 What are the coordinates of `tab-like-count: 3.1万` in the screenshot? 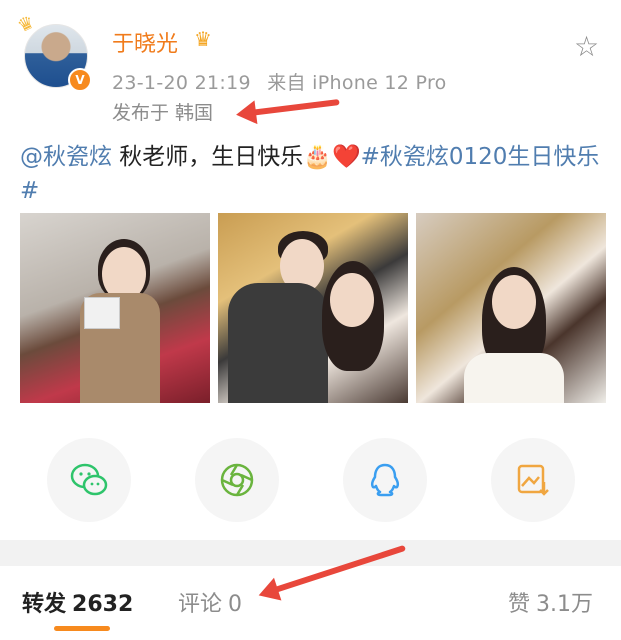 It's located at (565, 604).